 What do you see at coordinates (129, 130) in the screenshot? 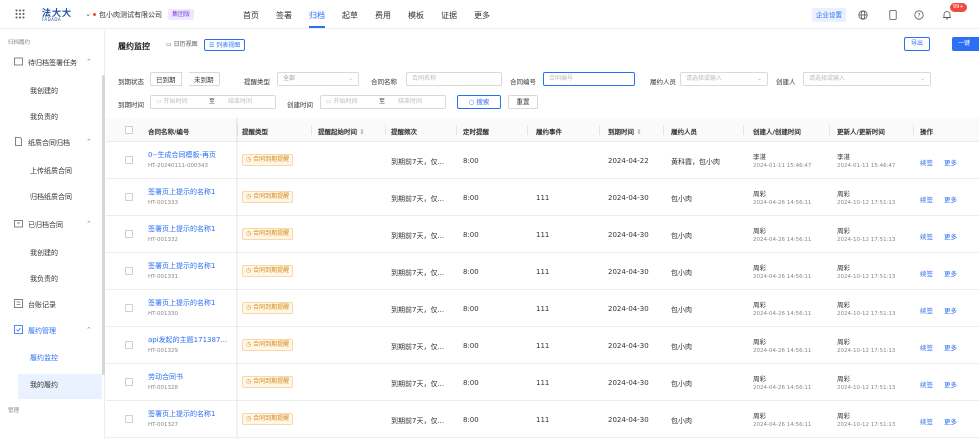
I see `select-all-checkbox` at bounding box center [129, 130].